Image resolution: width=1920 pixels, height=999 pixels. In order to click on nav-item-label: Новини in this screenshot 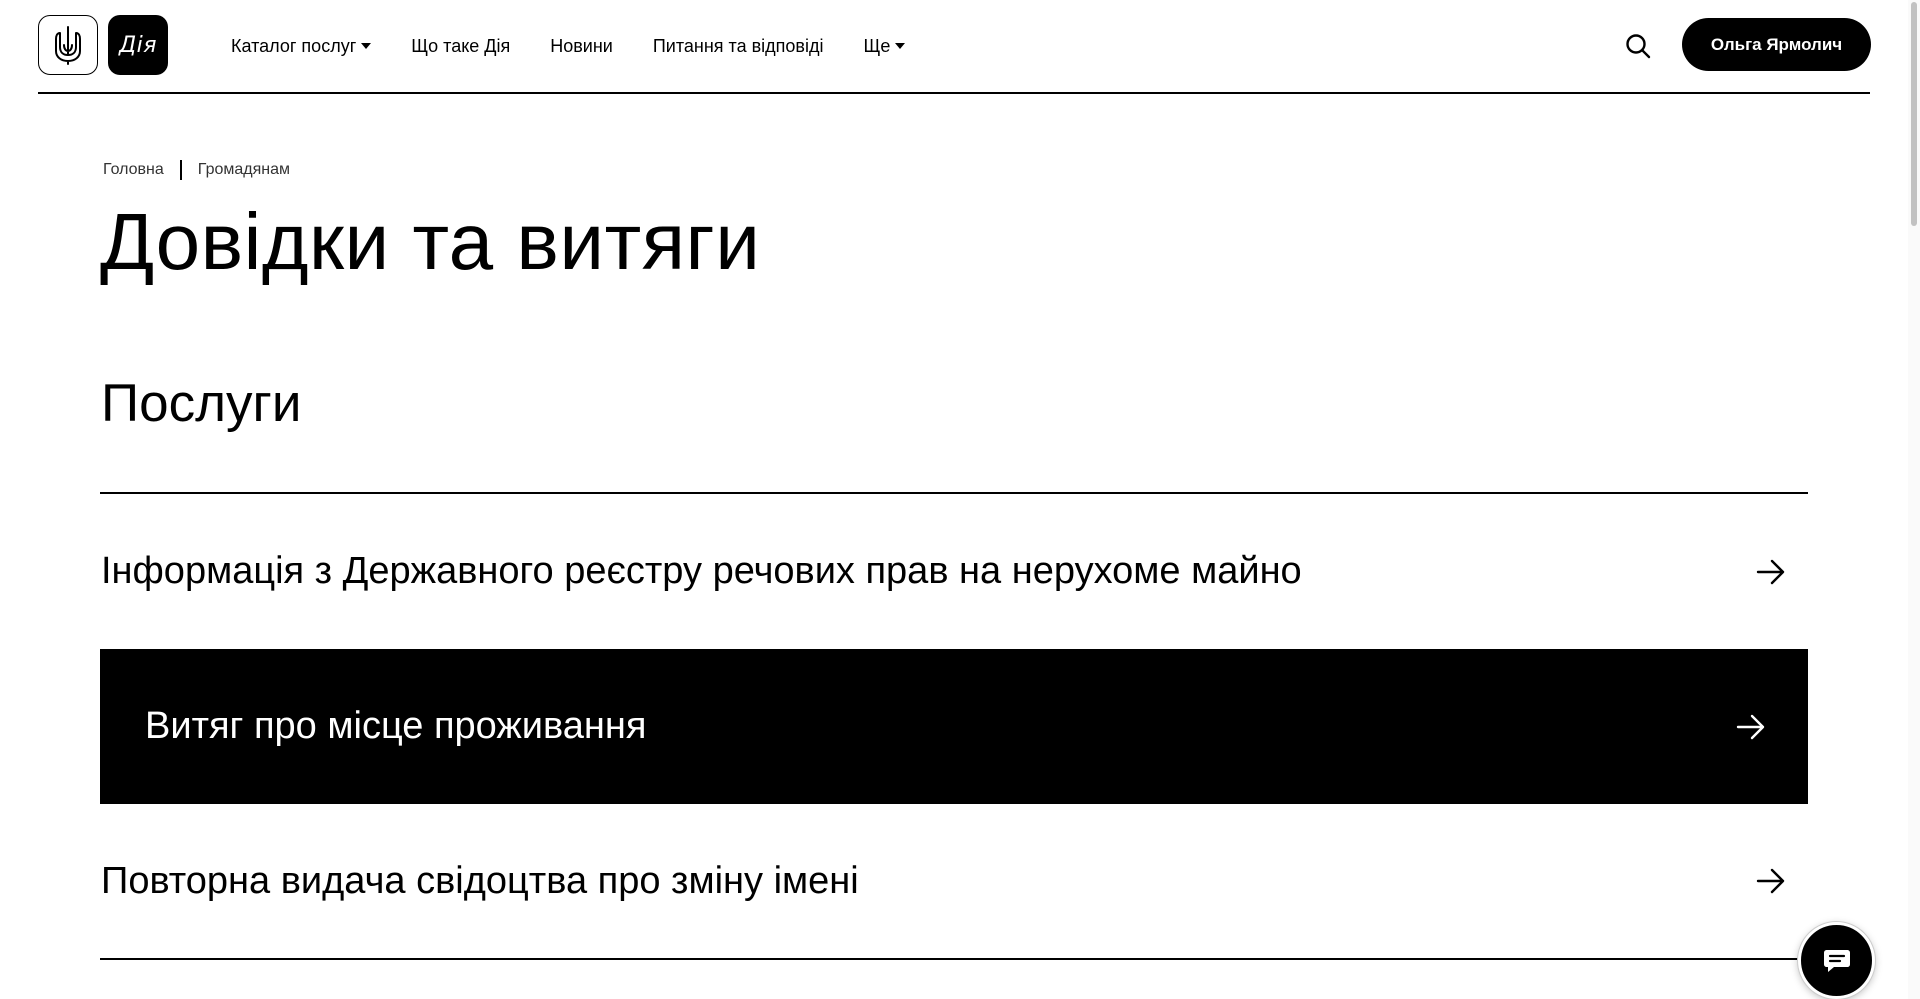, I will do `click(581, 45)`.